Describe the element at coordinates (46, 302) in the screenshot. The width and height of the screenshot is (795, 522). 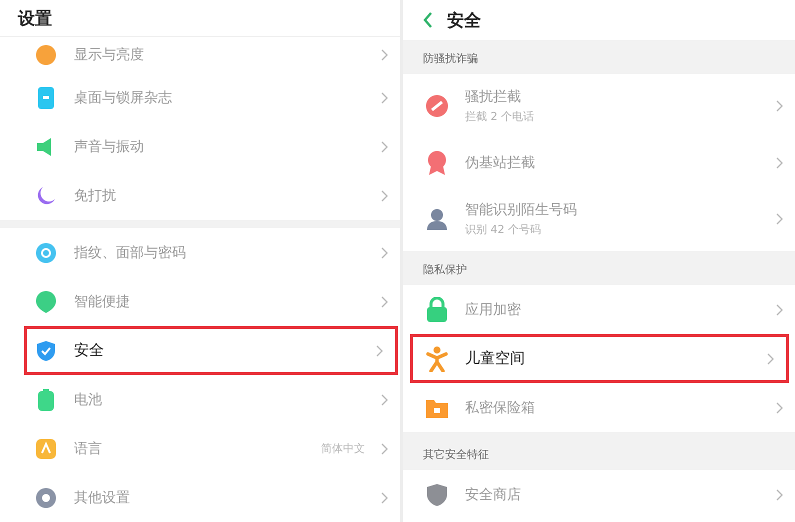
I see `bubble-icon` at that location.